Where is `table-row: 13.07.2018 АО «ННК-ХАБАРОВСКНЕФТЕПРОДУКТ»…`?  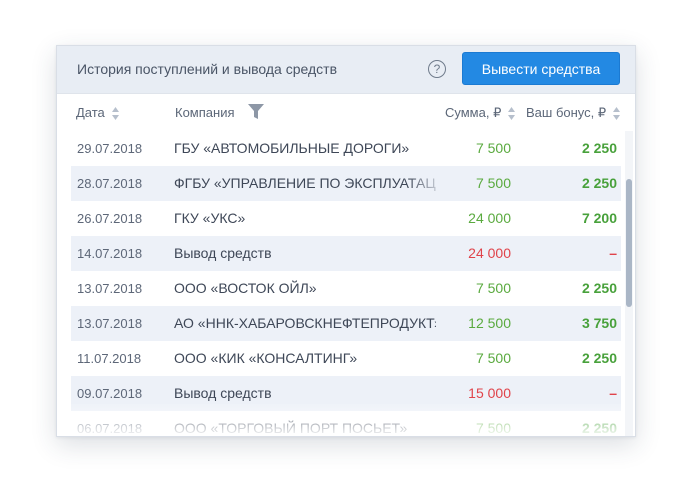
table-row: 13.07.2018 АО «ННК-ХАБАРОВСКНЕФТЕПРОДУКТ»… is located at coordinates (346, 323).